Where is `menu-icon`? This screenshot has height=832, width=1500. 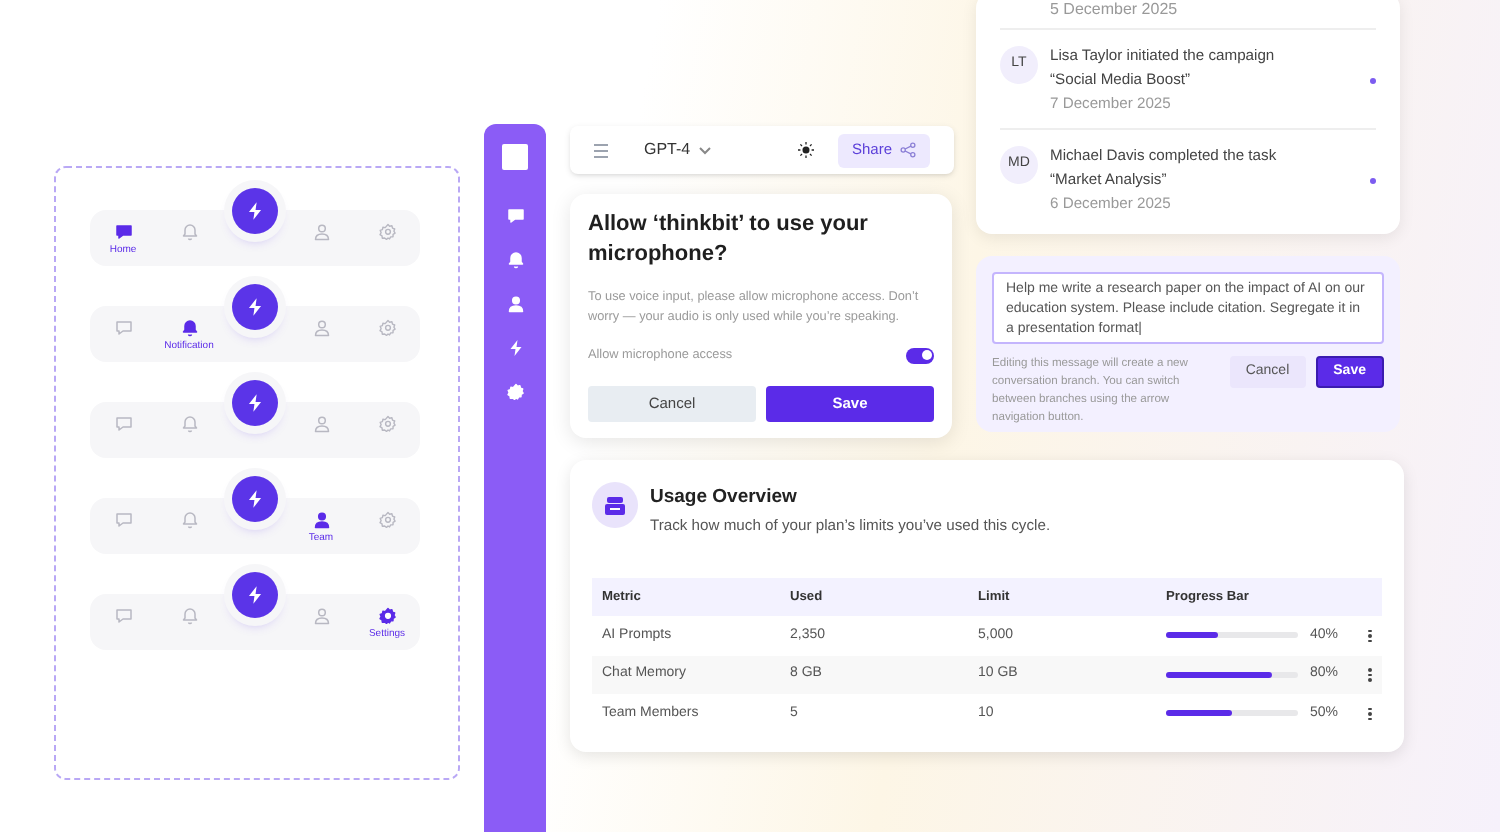 menu-icon is located at coordinates (601, 150).